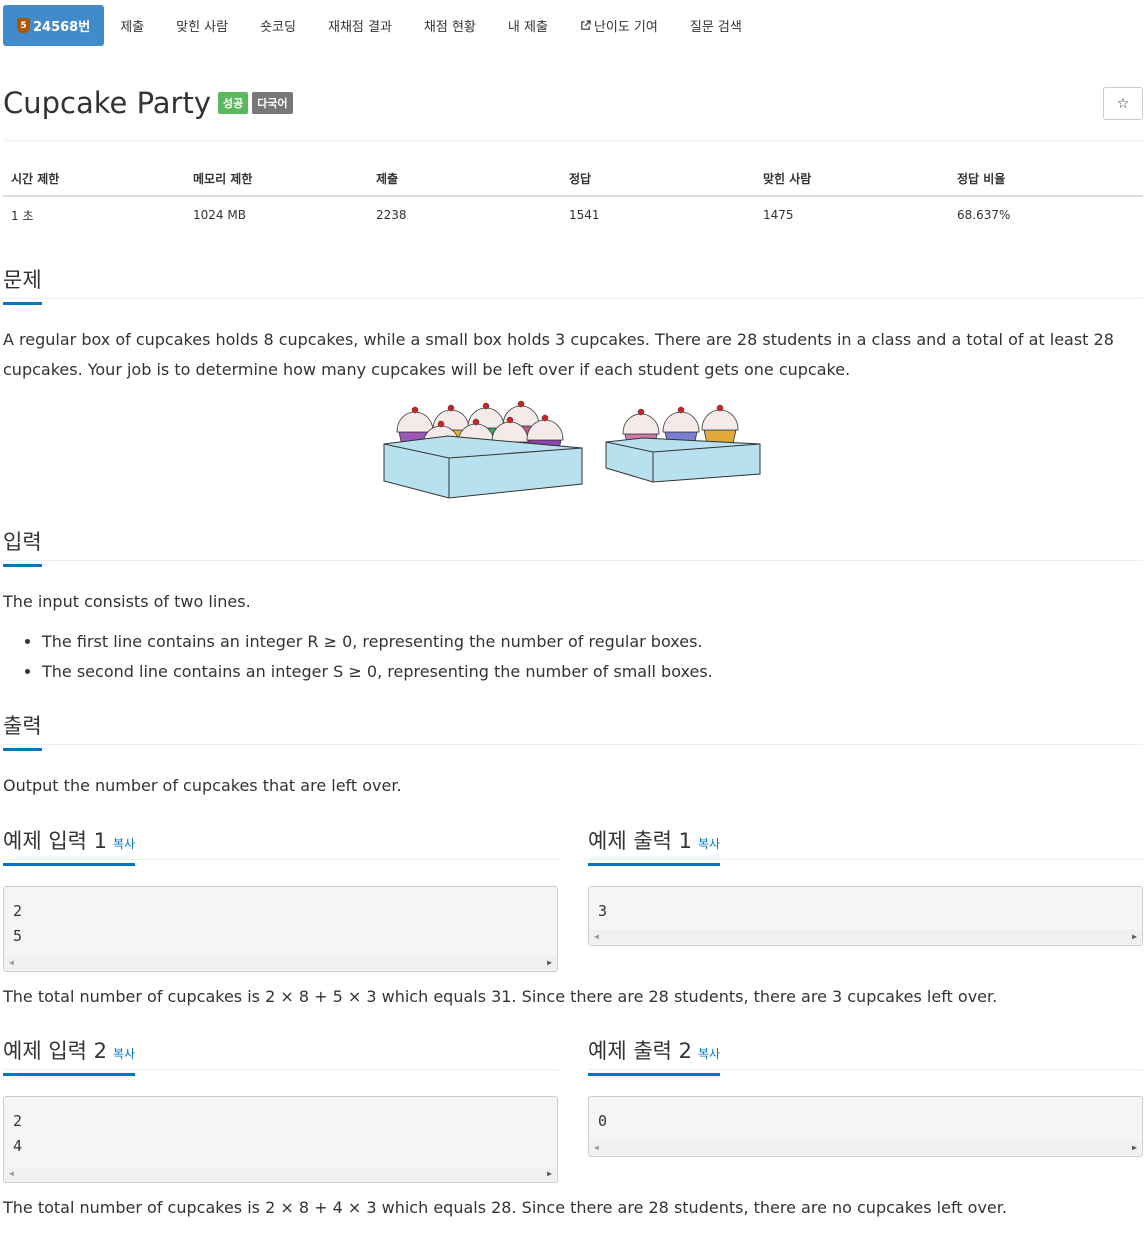  What do you see at coordinates (276, 179) in the screenshot?
I see `header-memory-limit: 메모리 제한` at bounding box center [276, 179].